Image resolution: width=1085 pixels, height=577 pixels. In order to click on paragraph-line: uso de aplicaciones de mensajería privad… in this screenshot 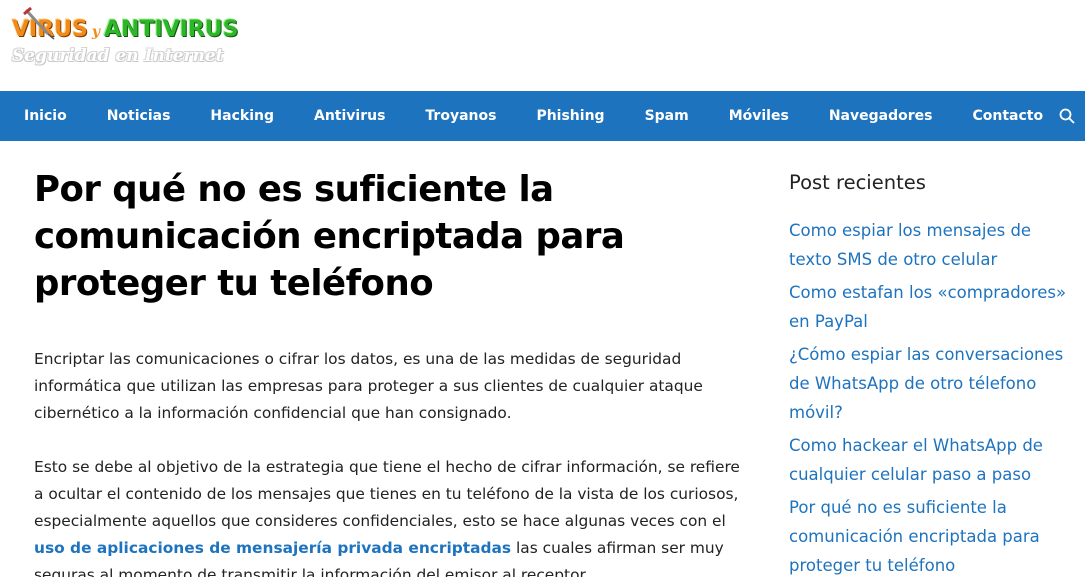, I will do `click(396, 548)`.